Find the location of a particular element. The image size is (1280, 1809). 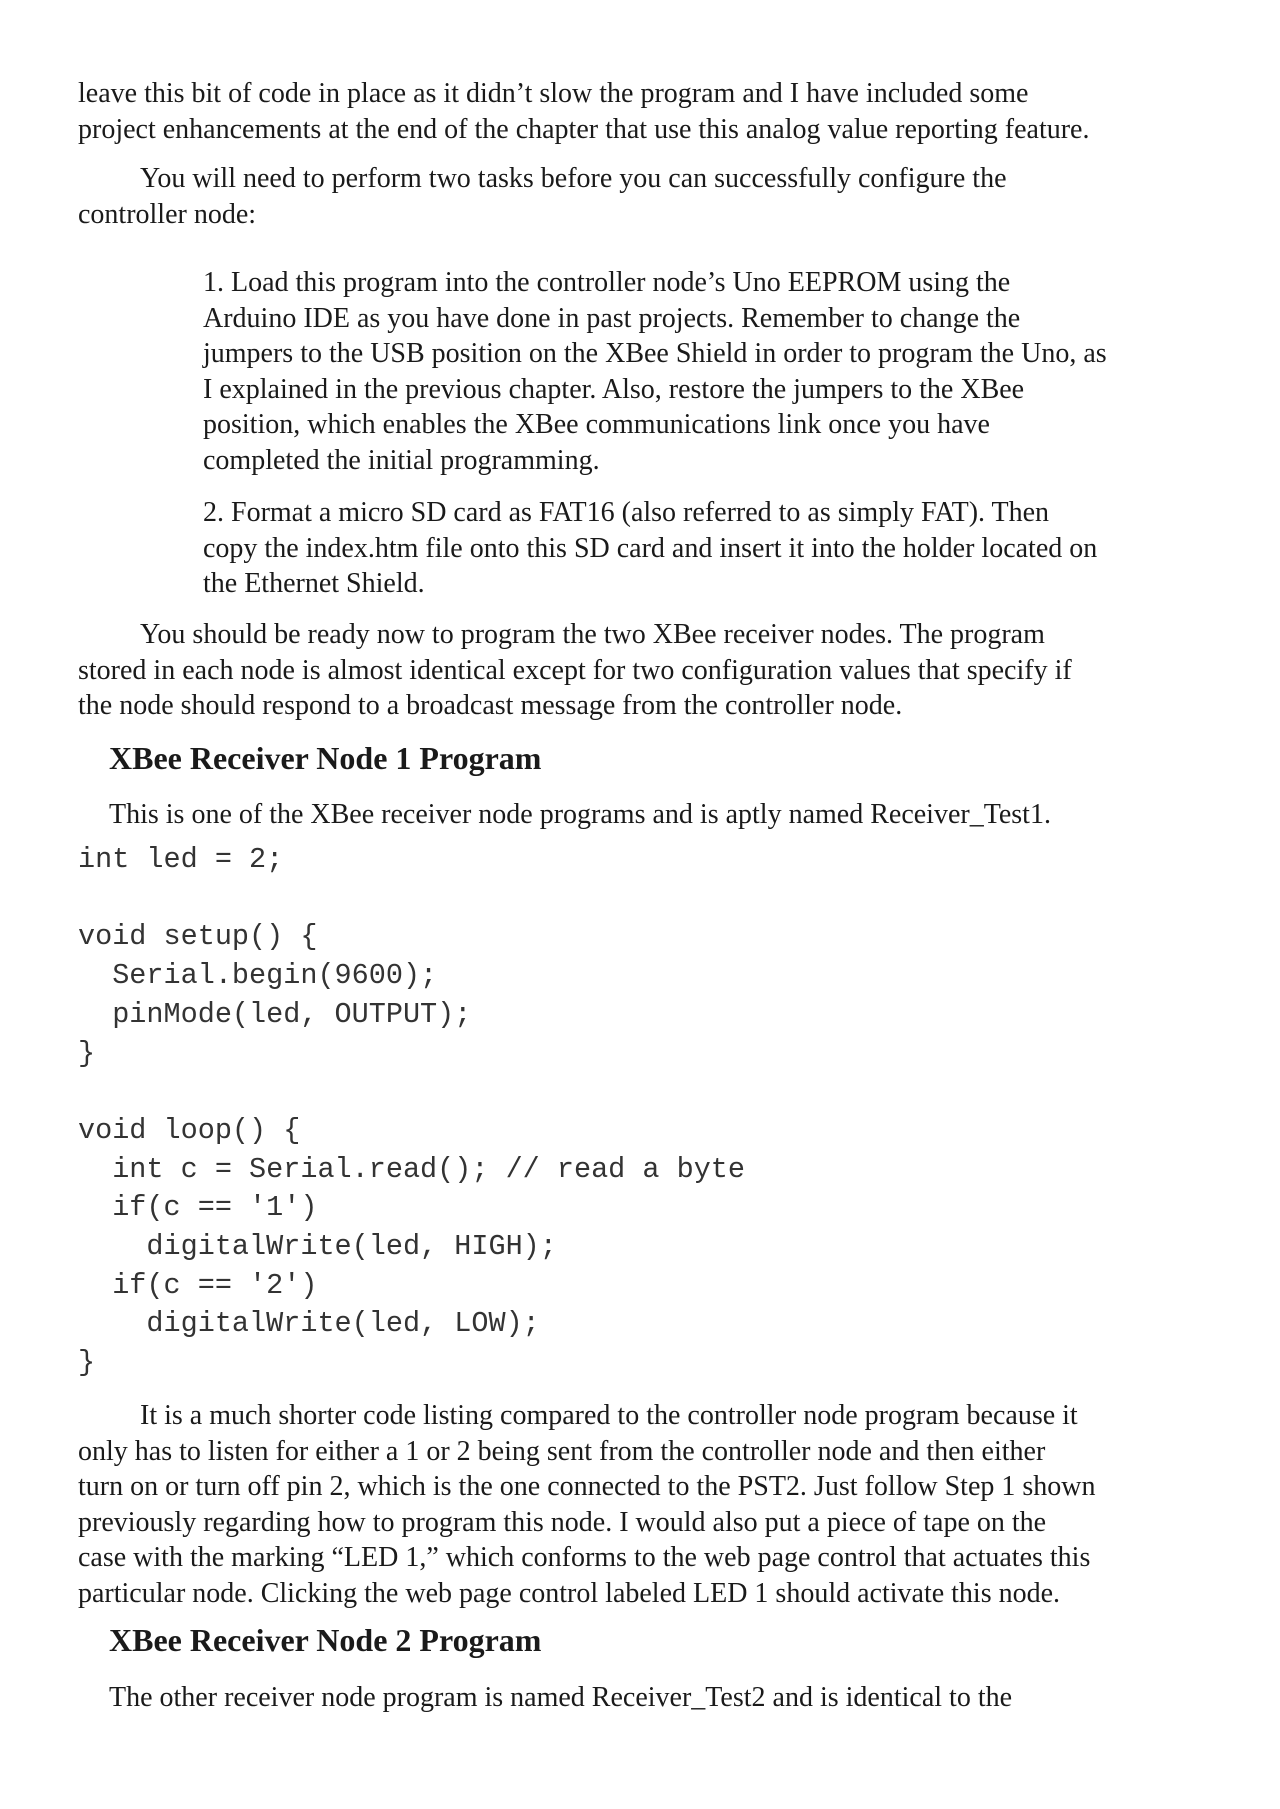

code-line: void loop() { is located at coordinates (189, 1130).